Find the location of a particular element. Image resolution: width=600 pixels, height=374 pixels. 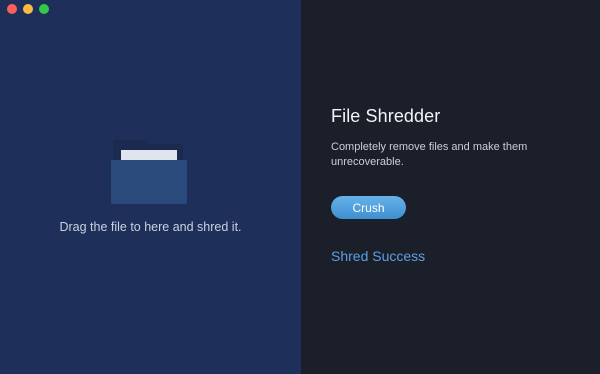

folder-icon is located at coordinates (150, 171).